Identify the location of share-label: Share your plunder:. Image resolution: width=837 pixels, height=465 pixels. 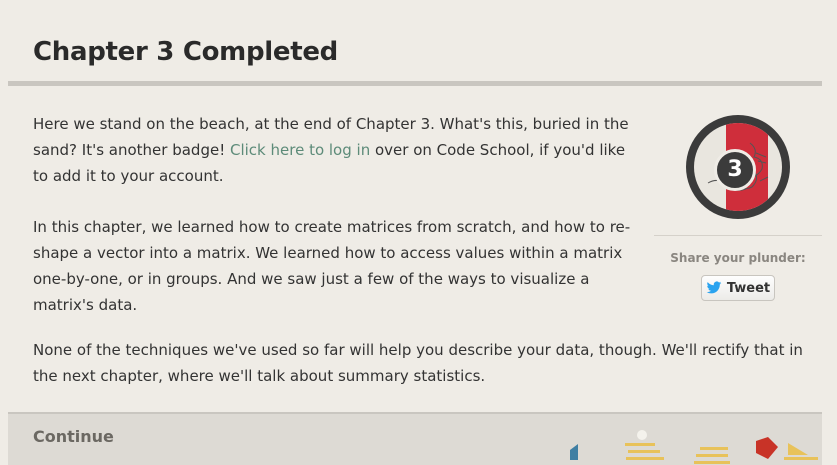
(738, 258).